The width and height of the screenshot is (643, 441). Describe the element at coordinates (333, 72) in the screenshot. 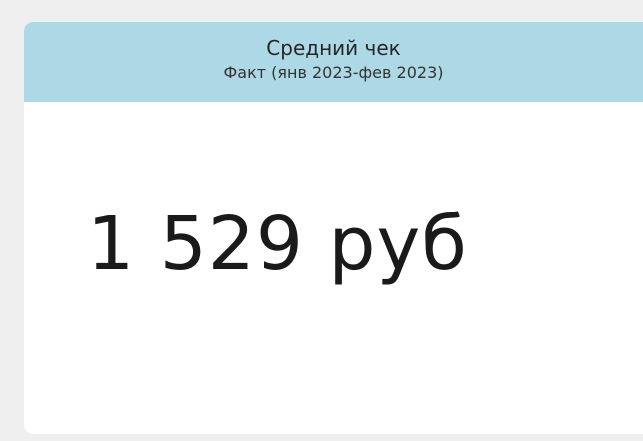

I see `kpi-card-subtitle: Факт (янв 2023-фев 2023)` at that location.